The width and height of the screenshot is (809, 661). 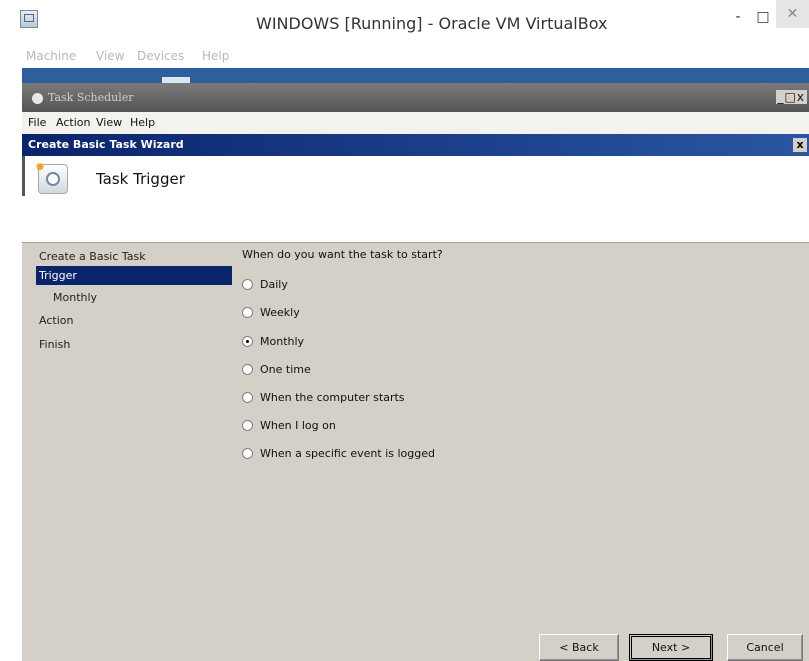 I want to click on task-scheduler-title: Task Scheduler, so click(x=91, y=97).